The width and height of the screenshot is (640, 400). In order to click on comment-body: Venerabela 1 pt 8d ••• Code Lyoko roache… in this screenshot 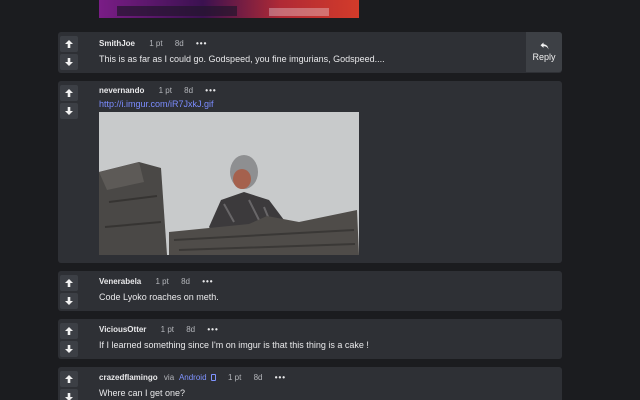, I will do `click(310, 289)`.